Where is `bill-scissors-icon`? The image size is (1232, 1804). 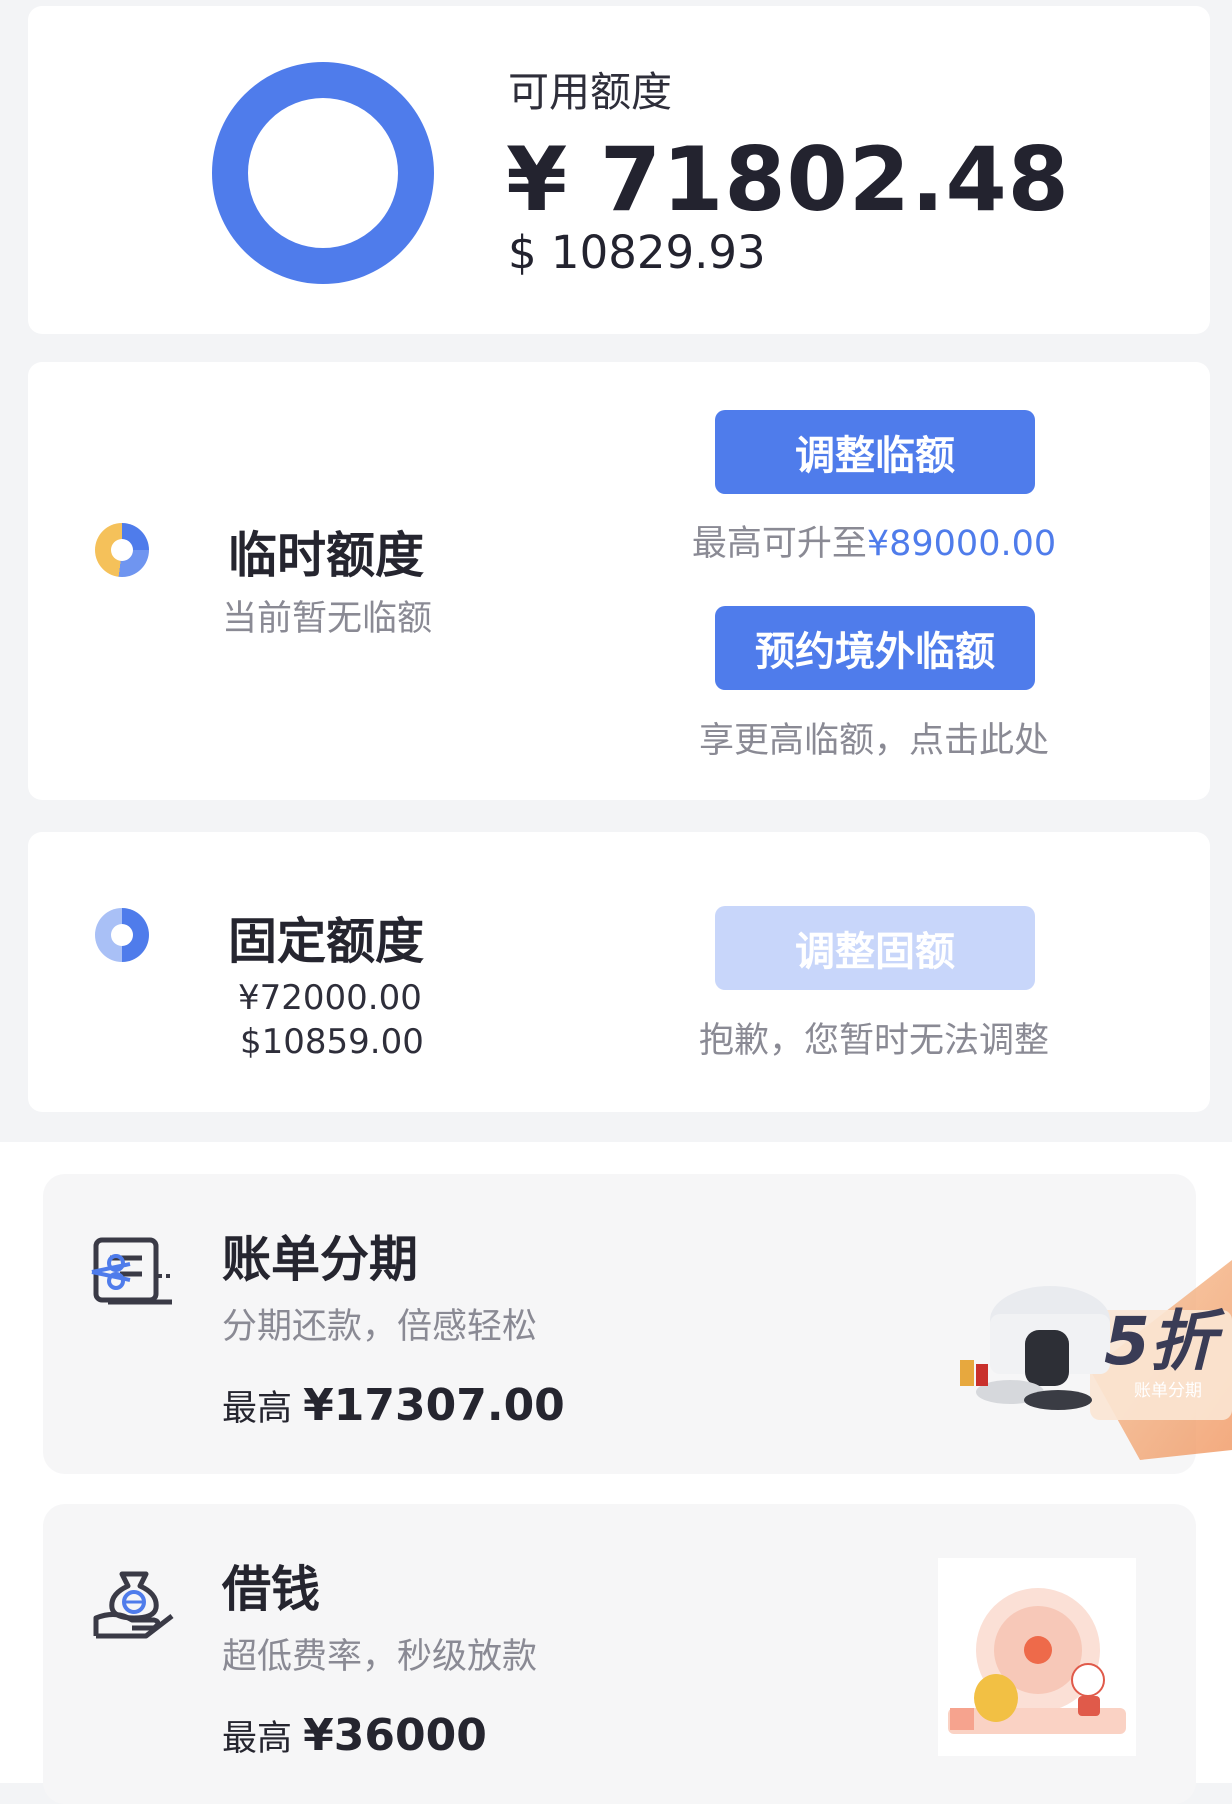
bill-scissors-icon is located at coordinates (132, 1271).